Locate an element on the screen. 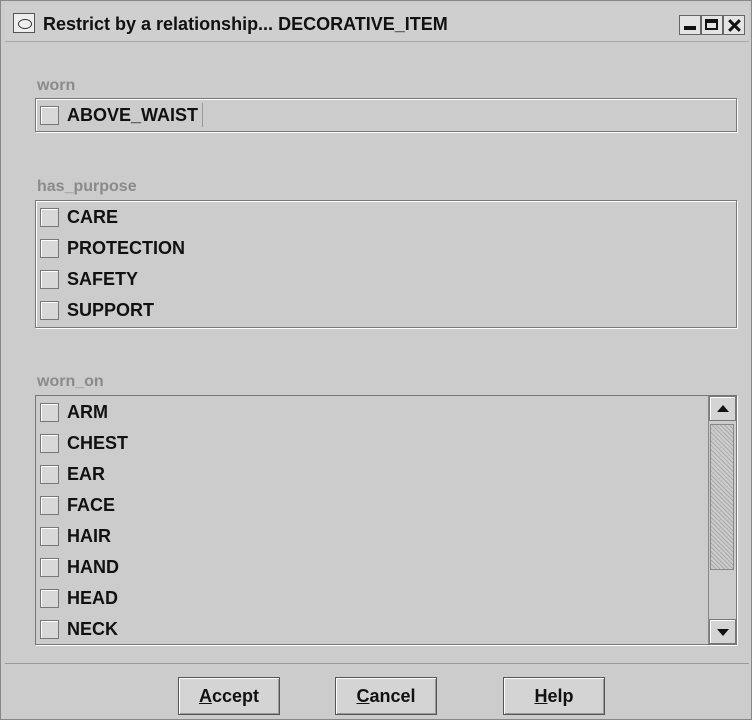 The height and width of the screenshot is (720, 752). checkbox-item-arm: ARM is located at coordinates (74, 412).